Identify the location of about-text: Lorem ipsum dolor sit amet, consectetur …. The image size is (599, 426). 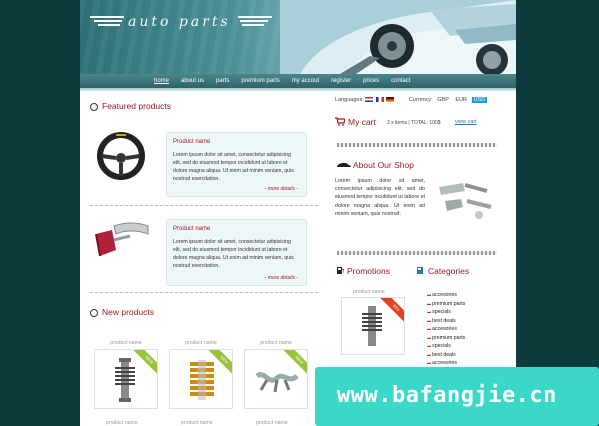
(380, 197).